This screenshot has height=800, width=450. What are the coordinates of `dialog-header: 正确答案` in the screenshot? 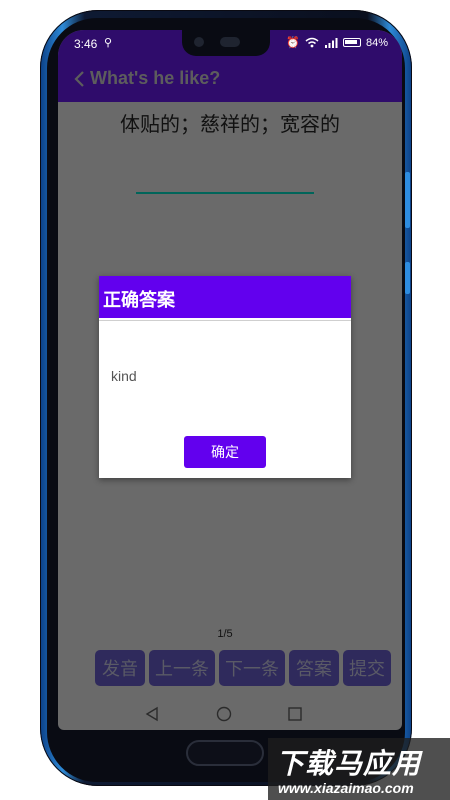 It's located at (225, 297).